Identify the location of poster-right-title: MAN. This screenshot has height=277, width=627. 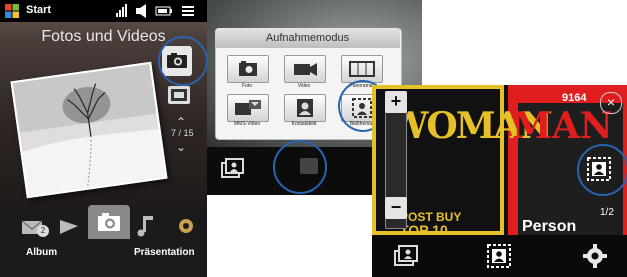
(562, 126).